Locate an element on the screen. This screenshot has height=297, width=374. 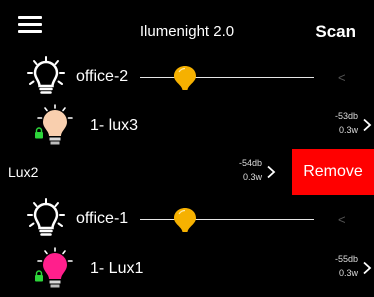
device-name: Lux2 is located at coordinates (23, 172).